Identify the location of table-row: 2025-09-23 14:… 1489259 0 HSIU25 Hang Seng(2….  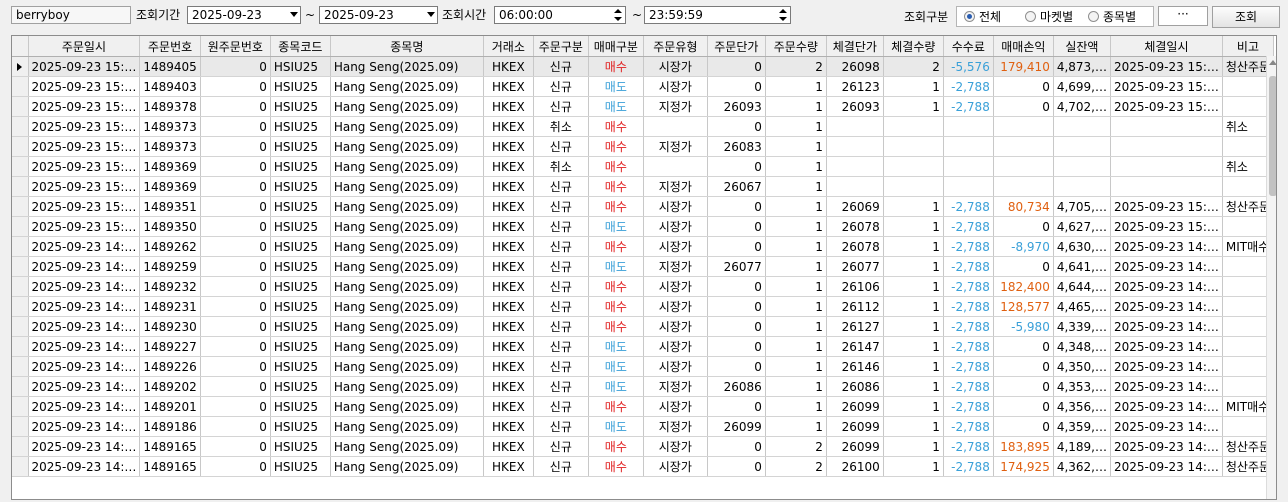
(643, 266).